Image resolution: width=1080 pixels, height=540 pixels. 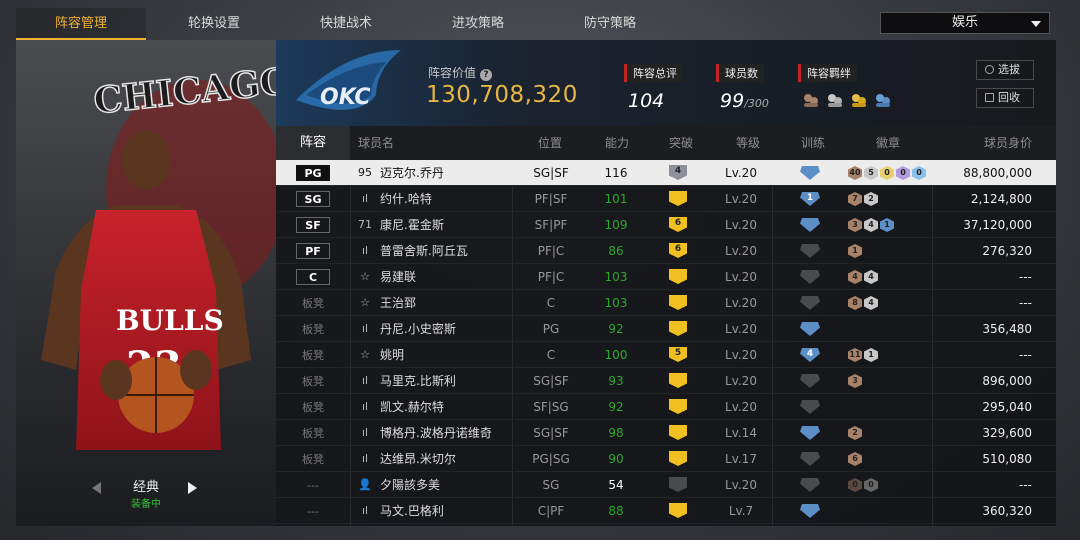 What do you see at coordinates (313, 173) in the screenshot?
I see `lineup-slot: PG` at bounding box center [313, 173].